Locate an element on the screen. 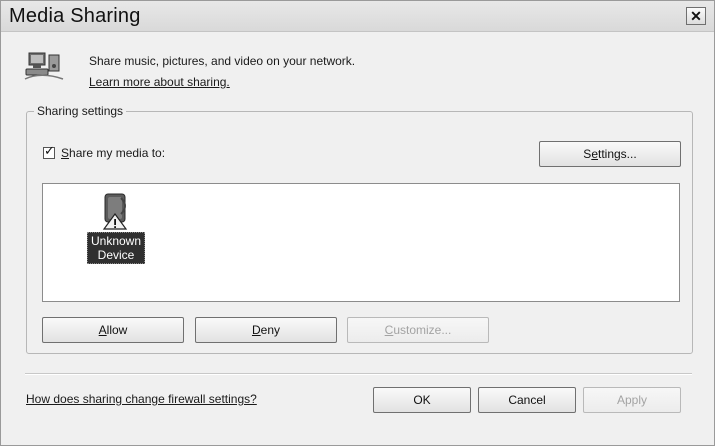 This screenshot has width=715, height=446. ok-button: OK is located at coordinates (422, 400).